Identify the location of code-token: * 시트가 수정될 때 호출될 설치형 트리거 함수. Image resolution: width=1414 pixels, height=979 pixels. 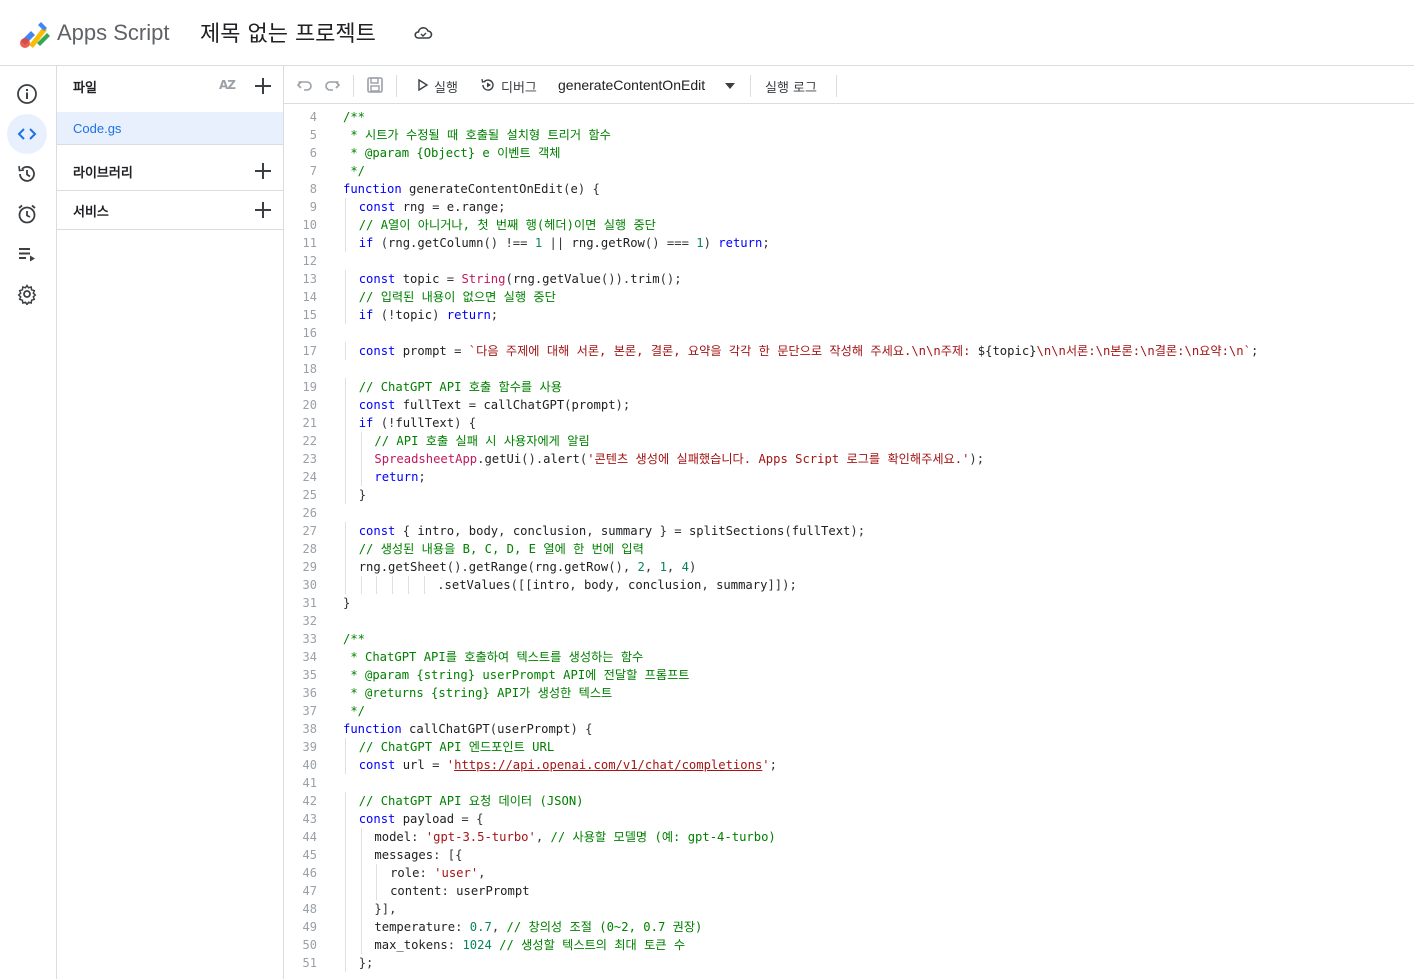
(477, 135).